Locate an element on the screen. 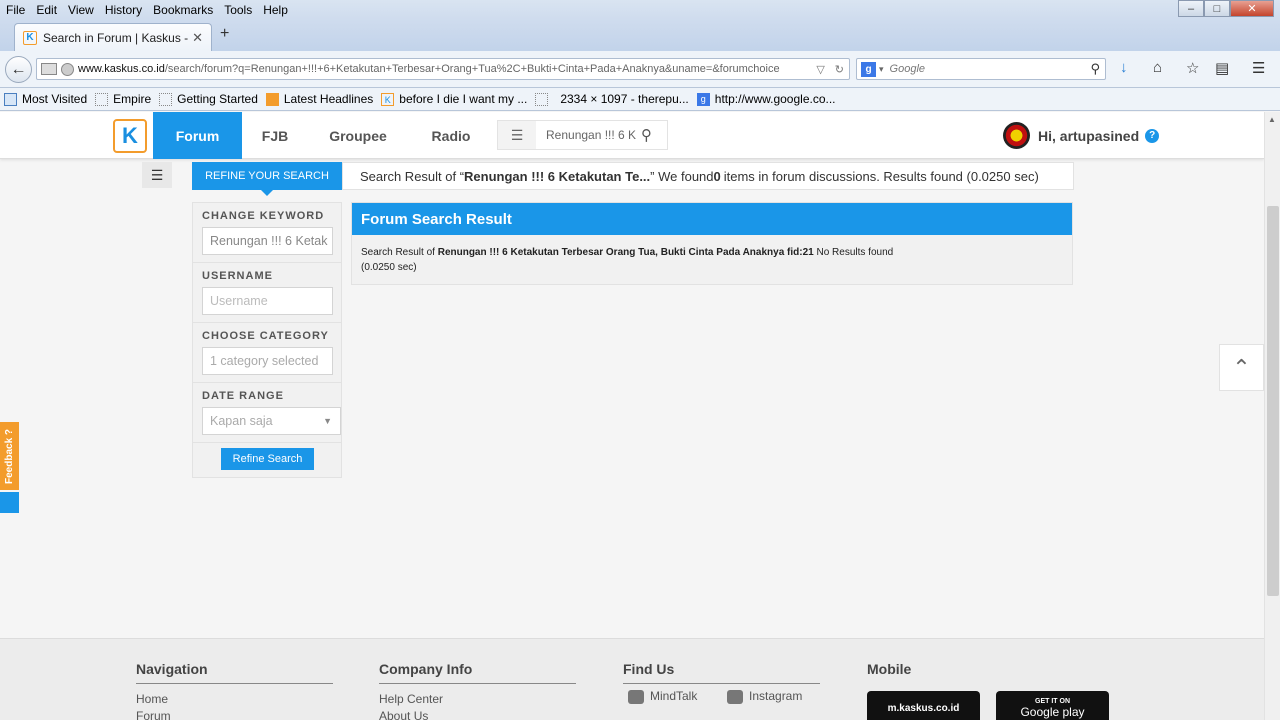 This screenshot has width=1280, height=720. date-group: DATE RANGE Kapan saja ▼ is located at coordinates (267, 413).